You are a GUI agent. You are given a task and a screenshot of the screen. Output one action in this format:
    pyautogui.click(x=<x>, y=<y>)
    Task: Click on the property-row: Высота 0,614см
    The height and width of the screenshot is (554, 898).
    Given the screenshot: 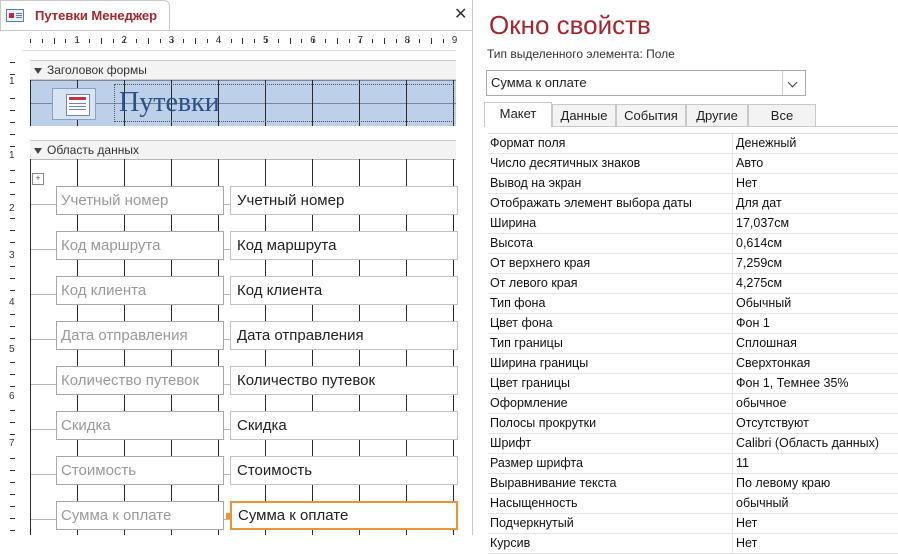 What is the action you would take?
    pyautogui.click(x=693, y=244)
    